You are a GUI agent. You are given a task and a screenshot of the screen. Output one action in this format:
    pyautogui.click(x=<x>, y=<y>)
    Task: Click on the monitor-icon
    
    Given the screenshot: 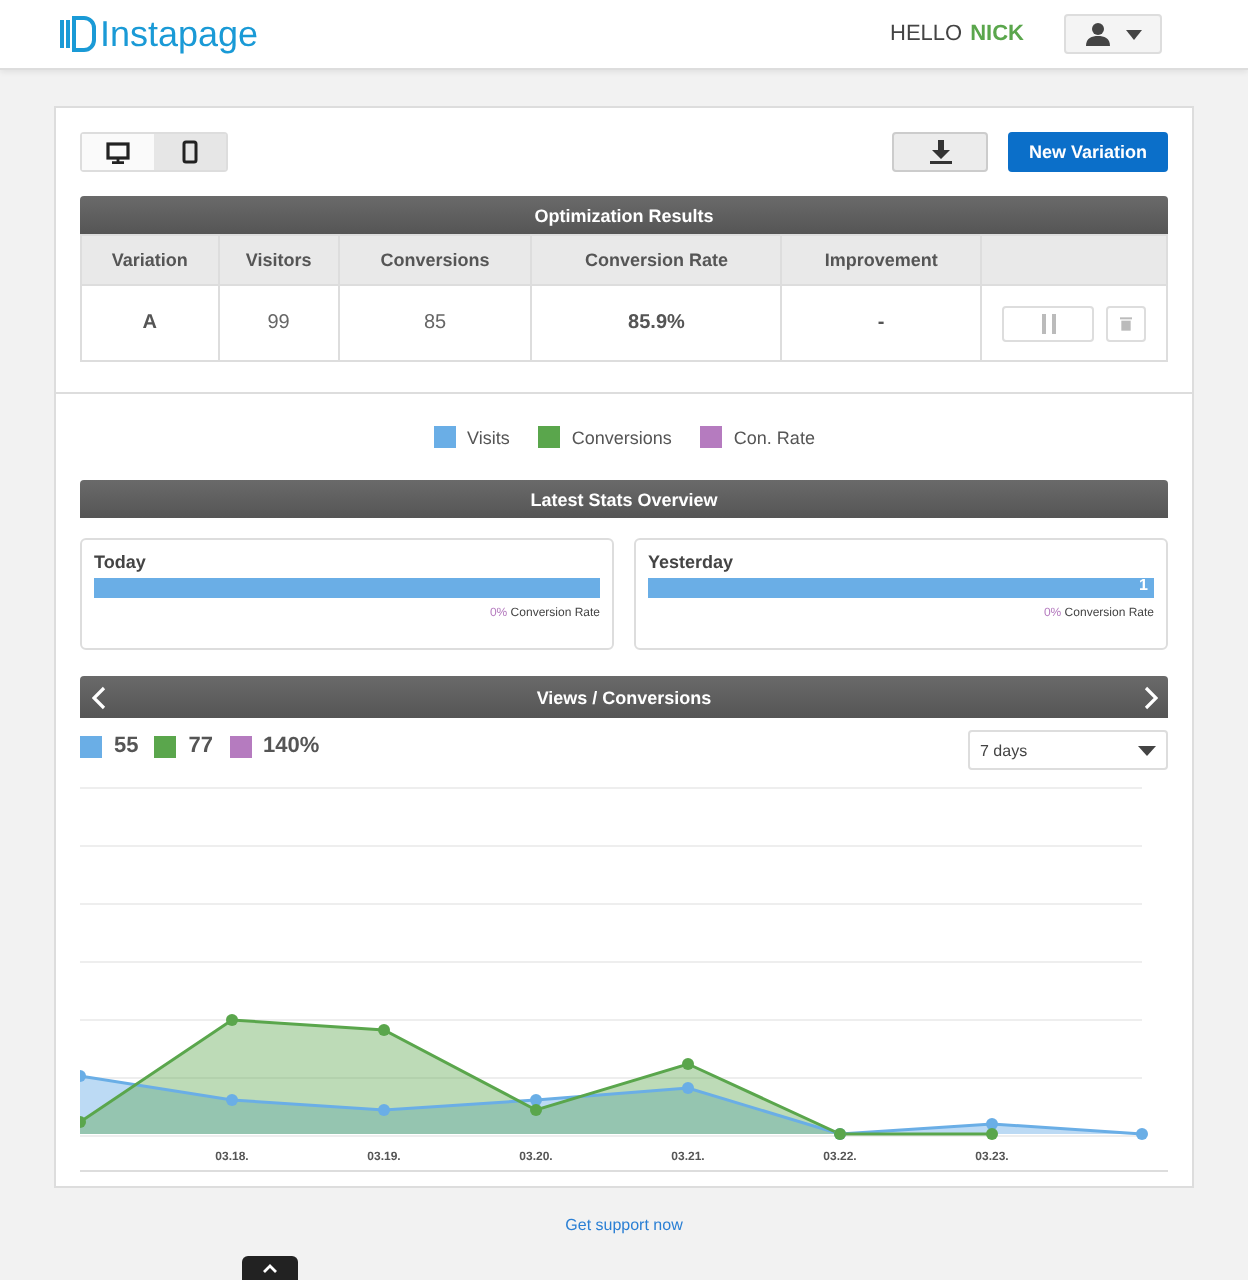 What is the action you would take?
    pyautogui.click(x=118, y=152)
    